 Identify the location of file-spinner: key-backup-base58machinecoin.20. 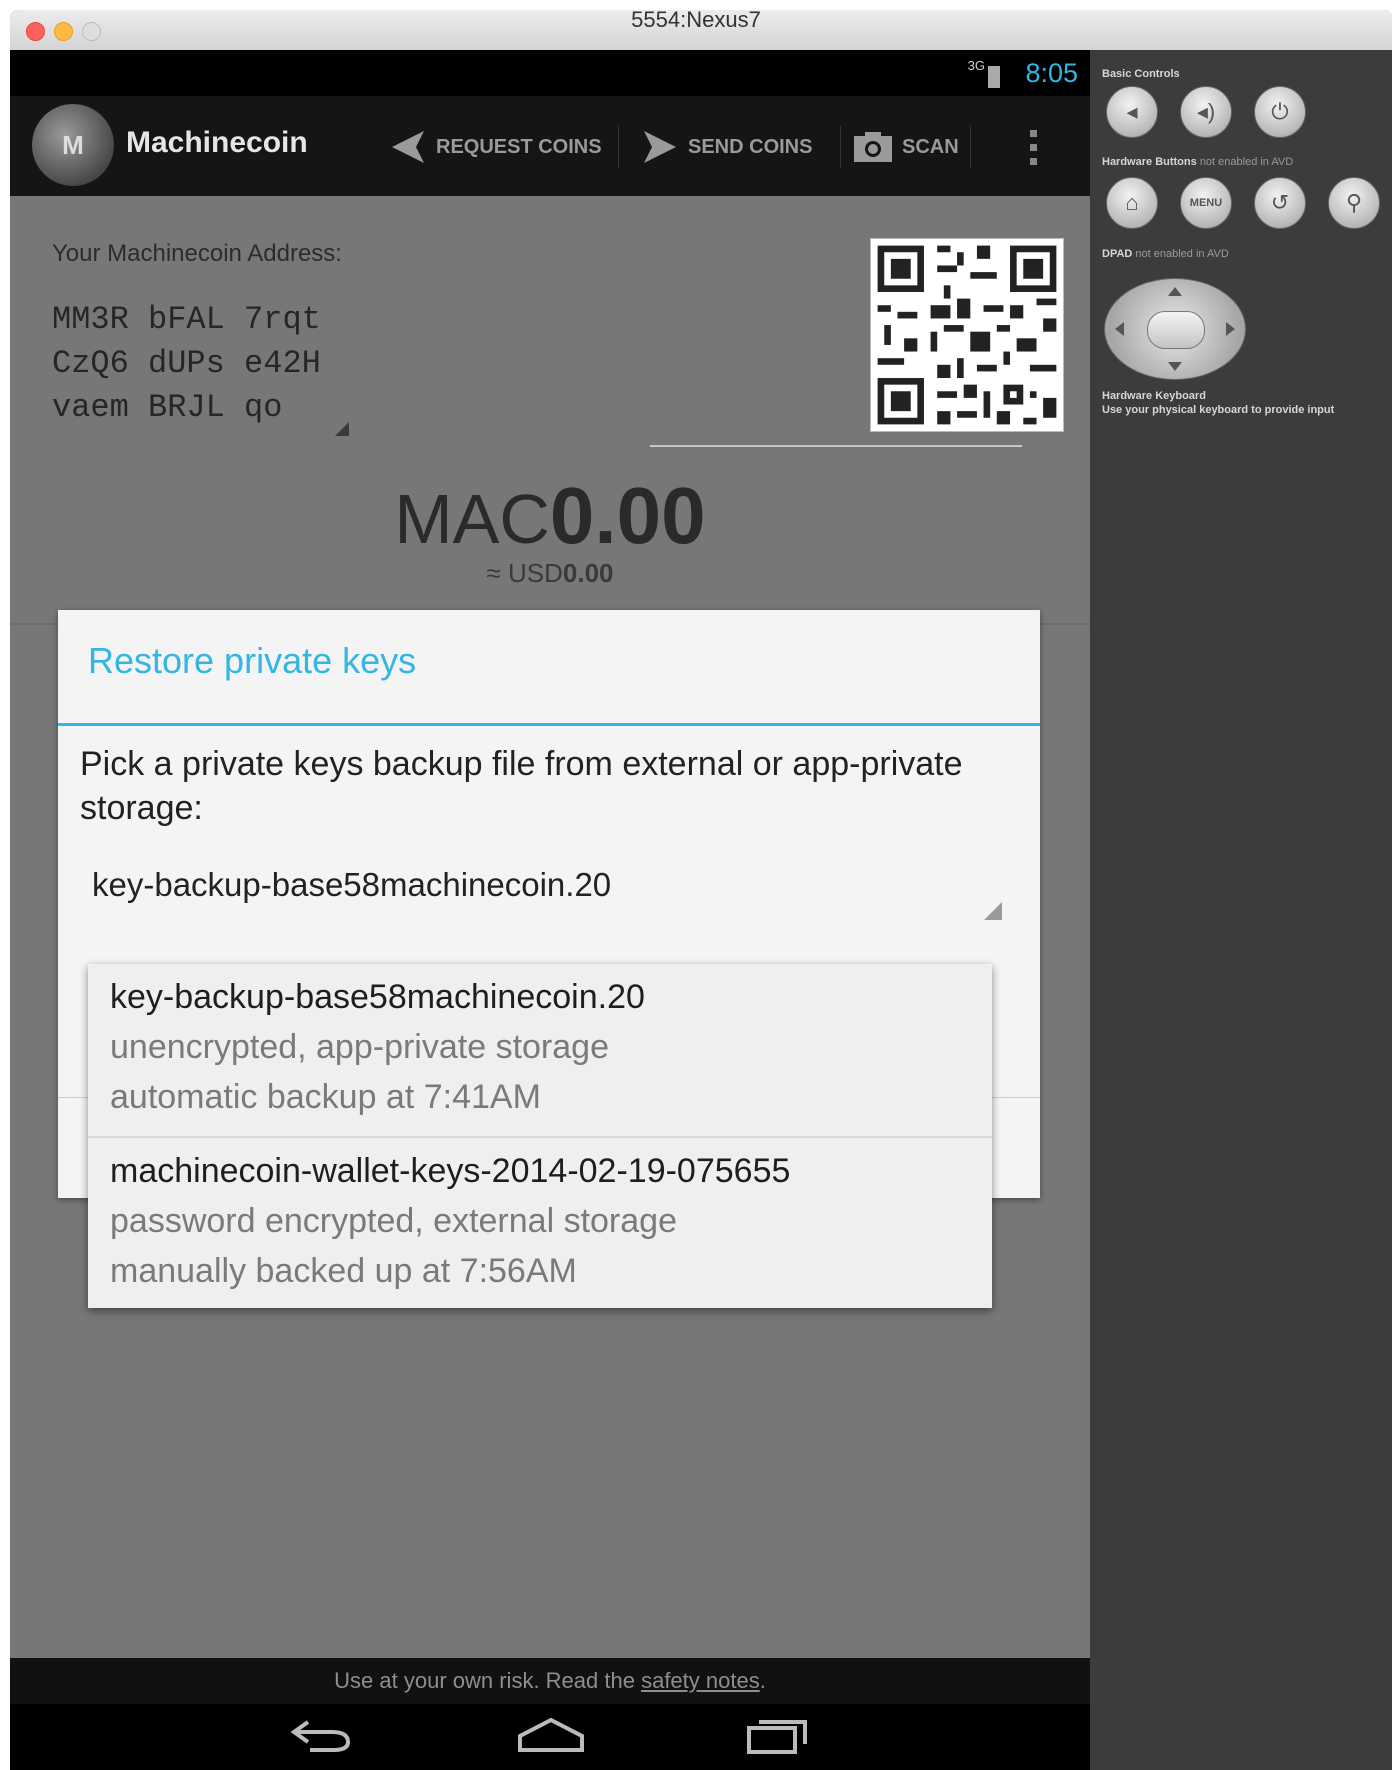
(351, 885).